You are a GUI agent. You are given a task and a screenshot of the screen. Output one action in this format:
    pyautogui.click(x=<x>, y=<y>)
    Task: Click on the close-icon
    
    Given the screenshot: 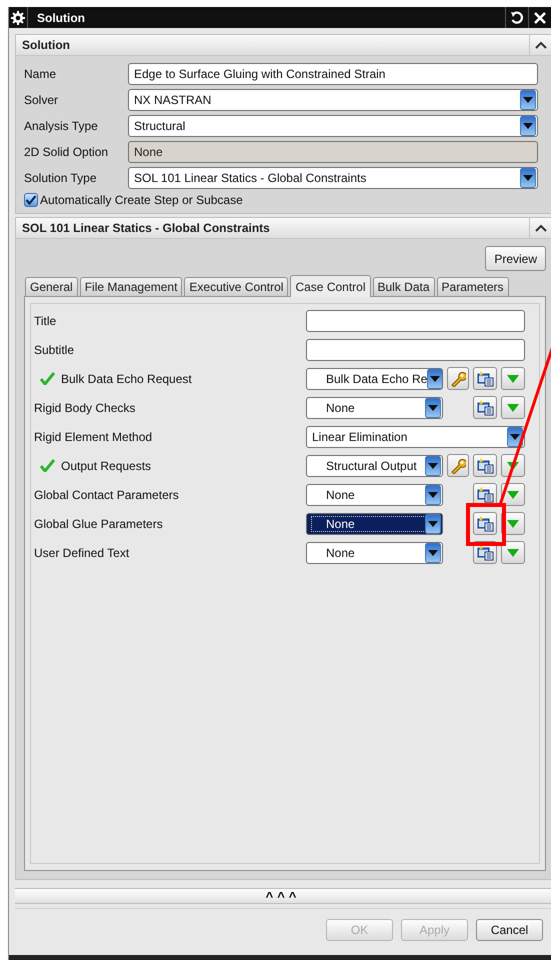 What is the action you would take?
    pyautogui.click(x=540, y=18)
    